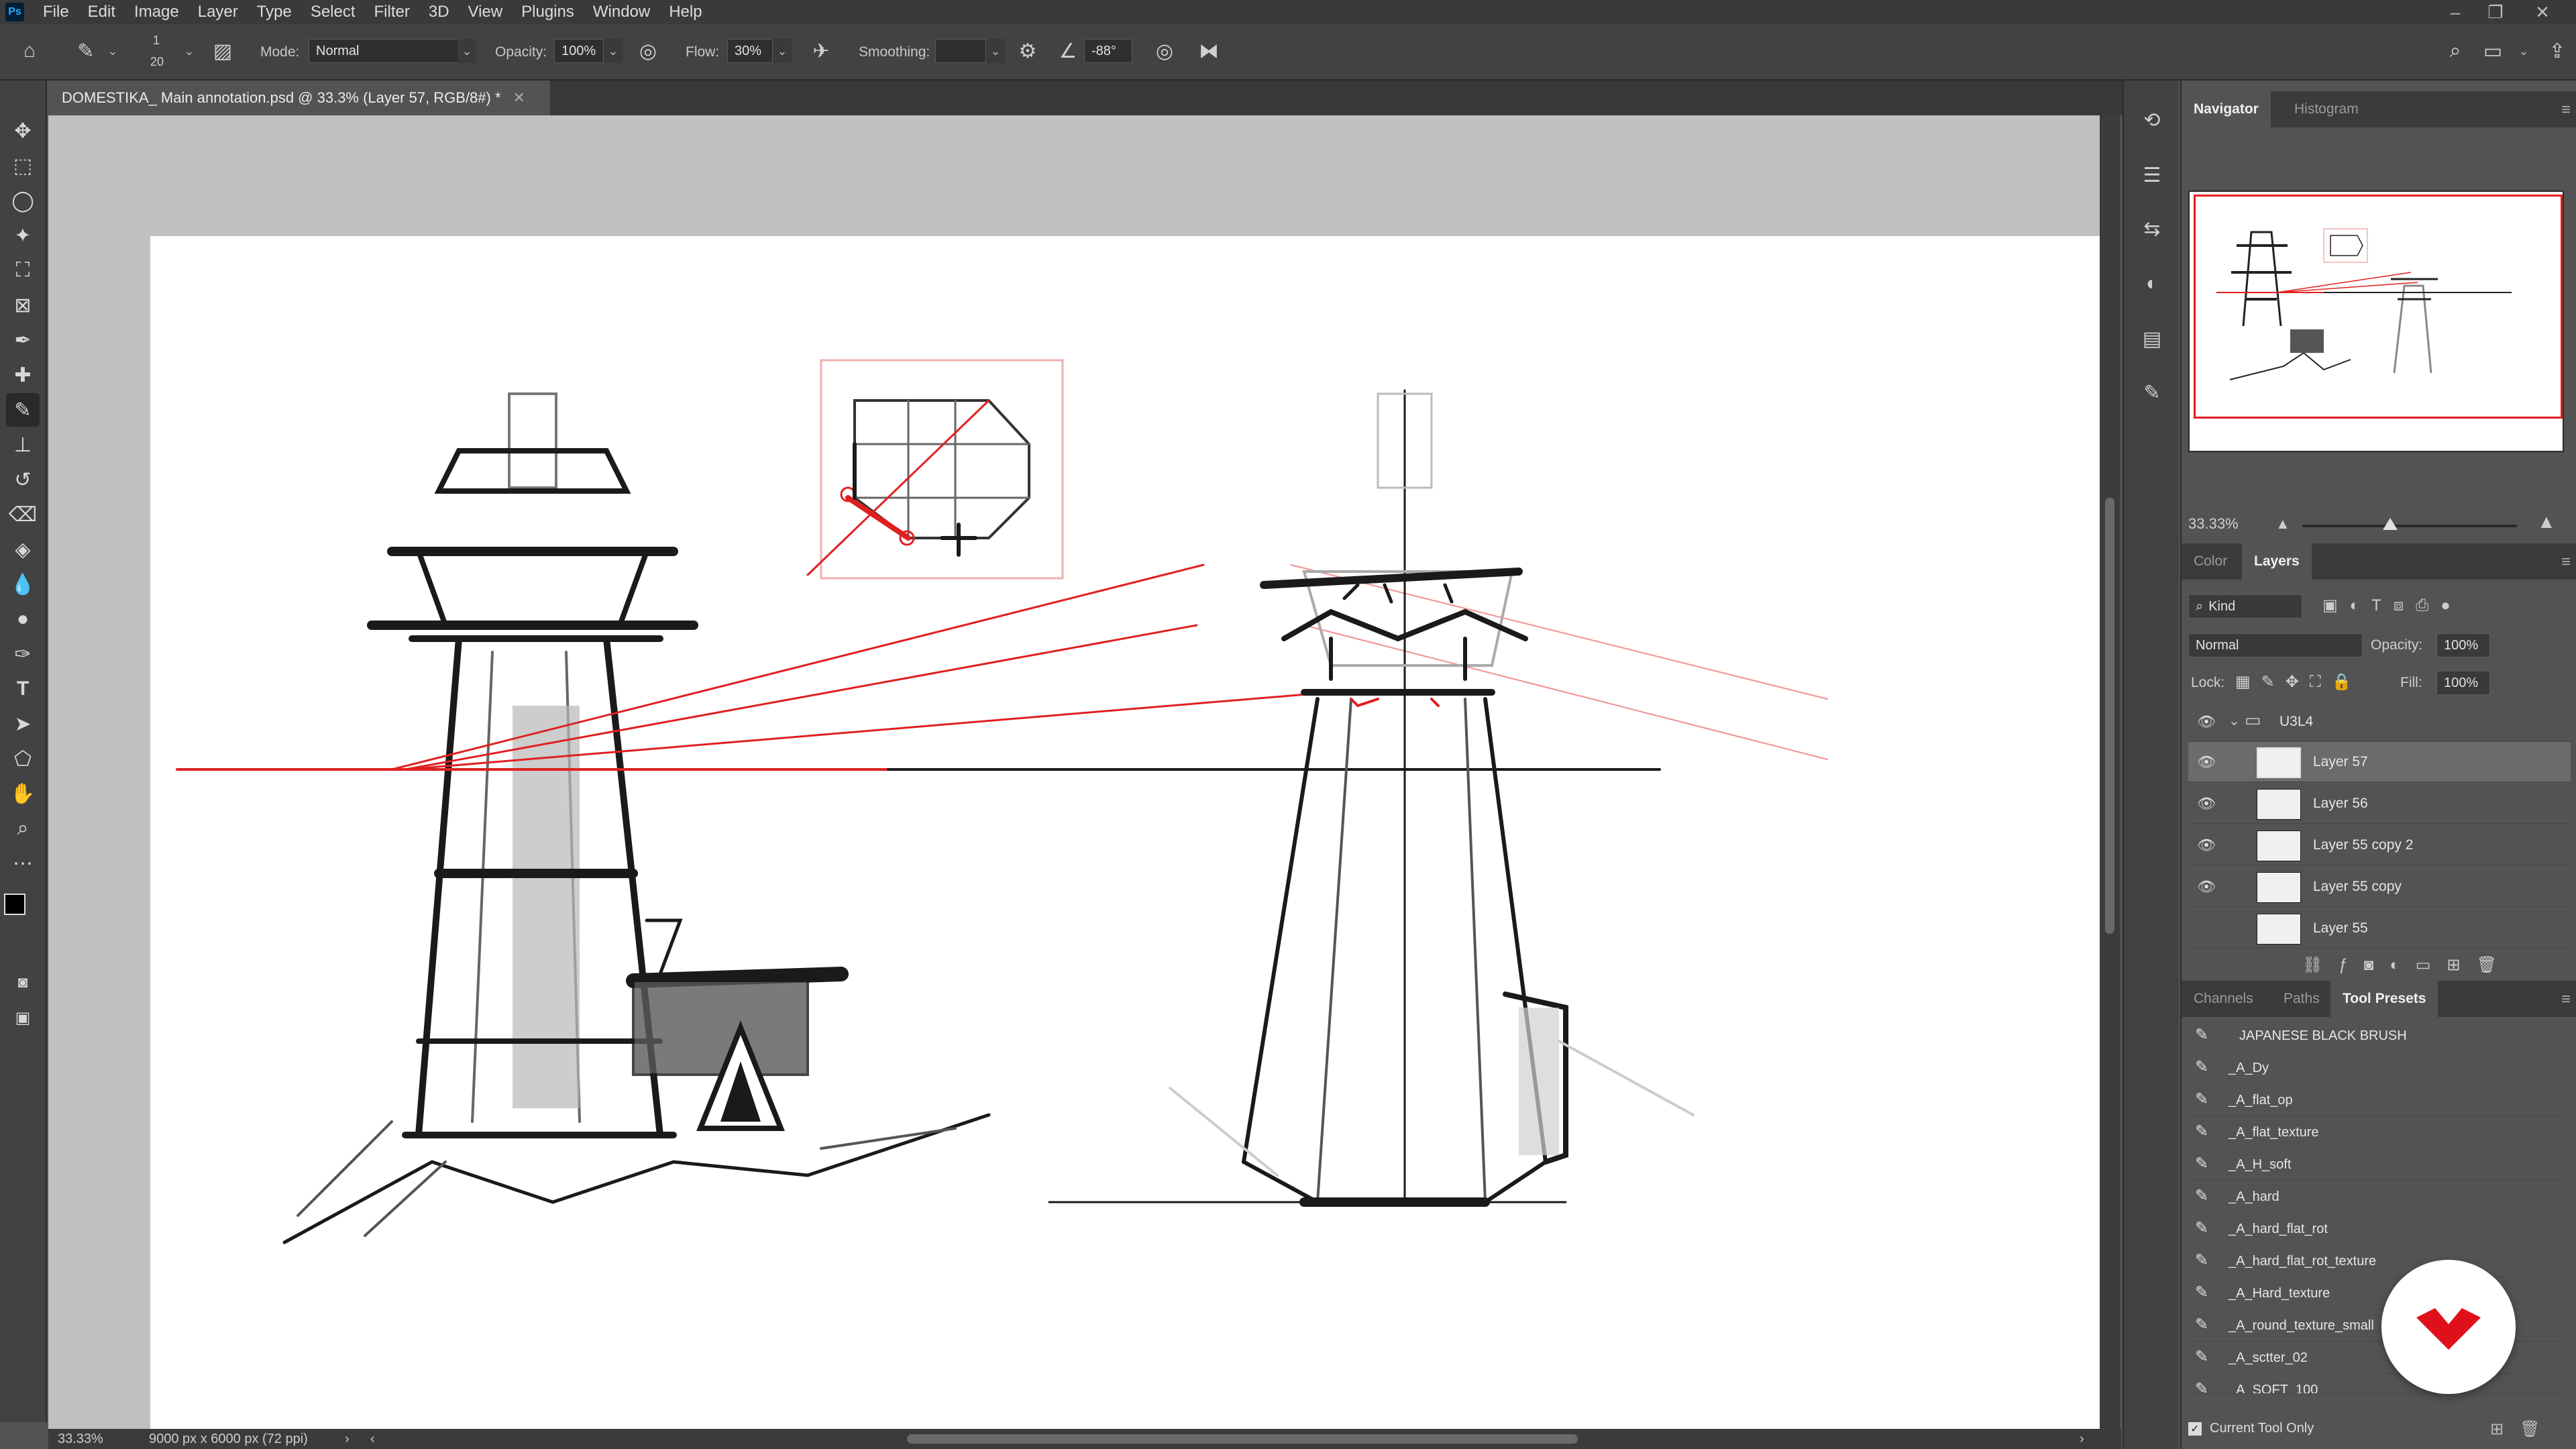  Describe the element at coordinates (2326, 109) in the screenshot. I see `tab-histogram: Histogram` at that location.